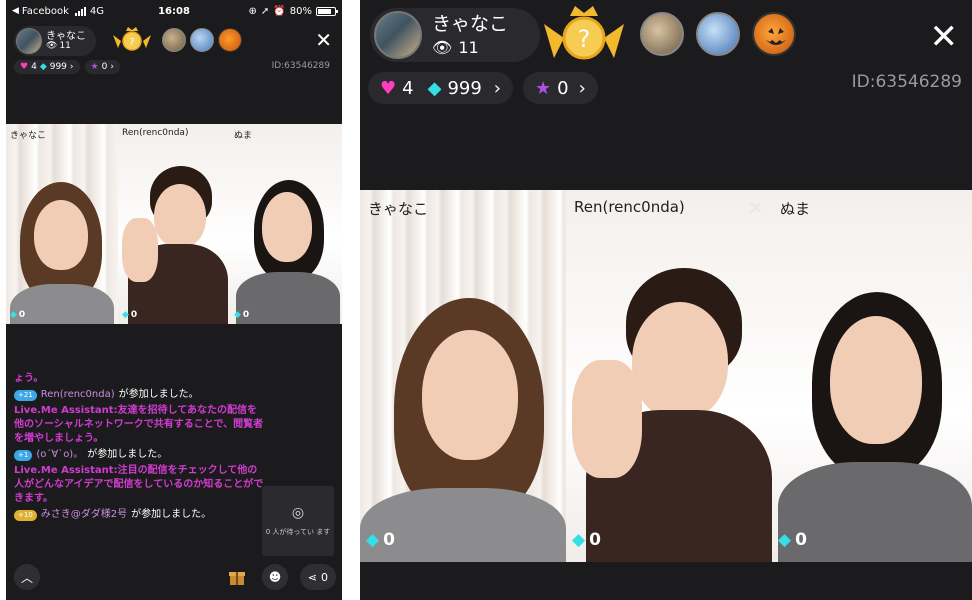 The width and height of the screenshot is (972, 600). What do you see at coordinates (59, 455) in the screenshot?
I see `chat-username: (o´∀`o)。` at bounding box center [59, 455].